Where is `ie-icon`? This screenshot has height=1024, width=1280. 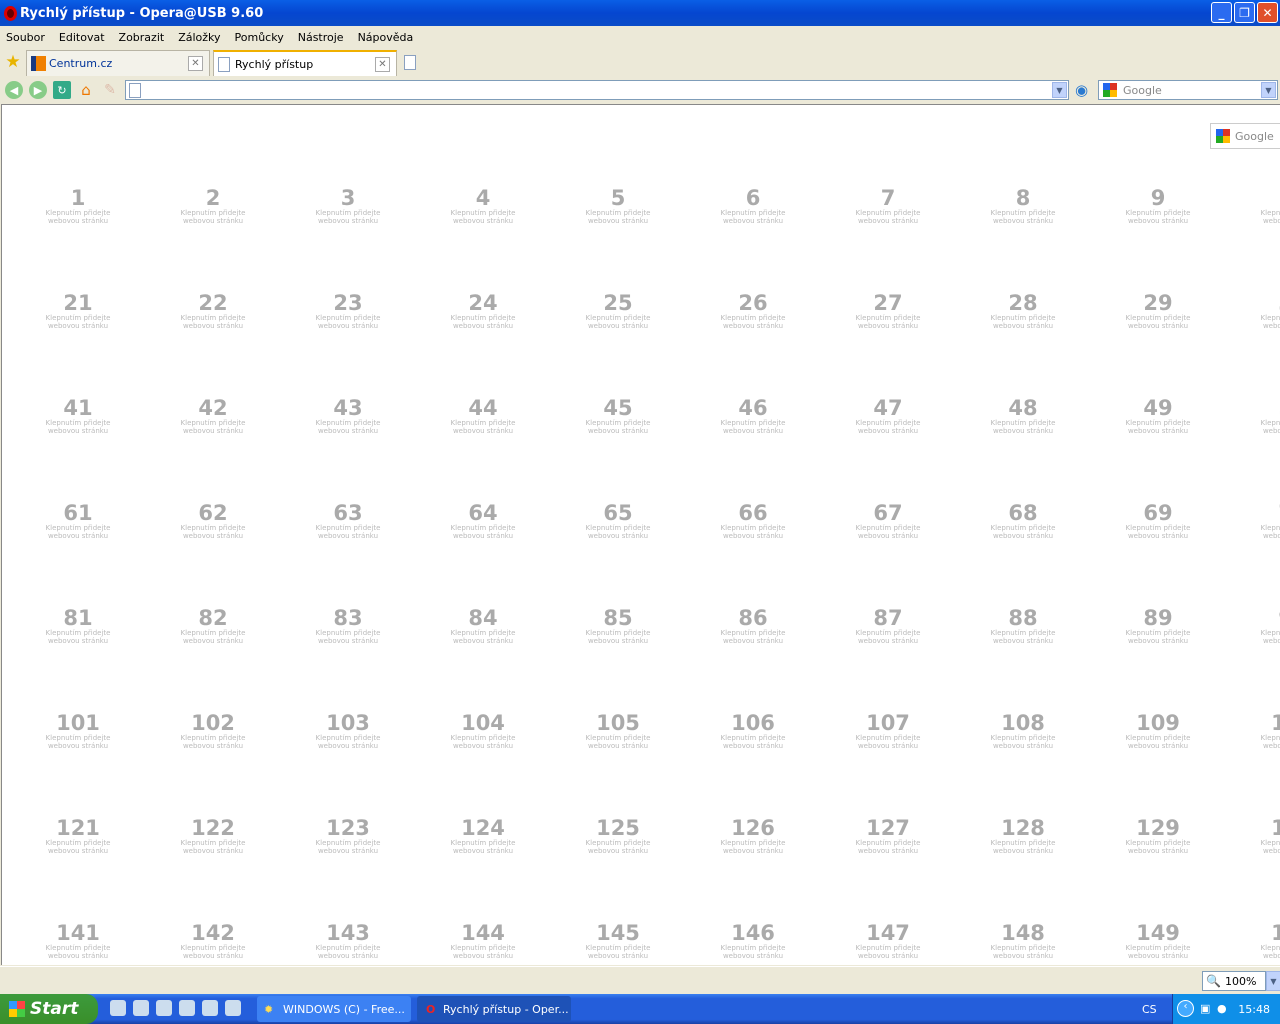
ie-icon is located at coordinates (141, 1008).